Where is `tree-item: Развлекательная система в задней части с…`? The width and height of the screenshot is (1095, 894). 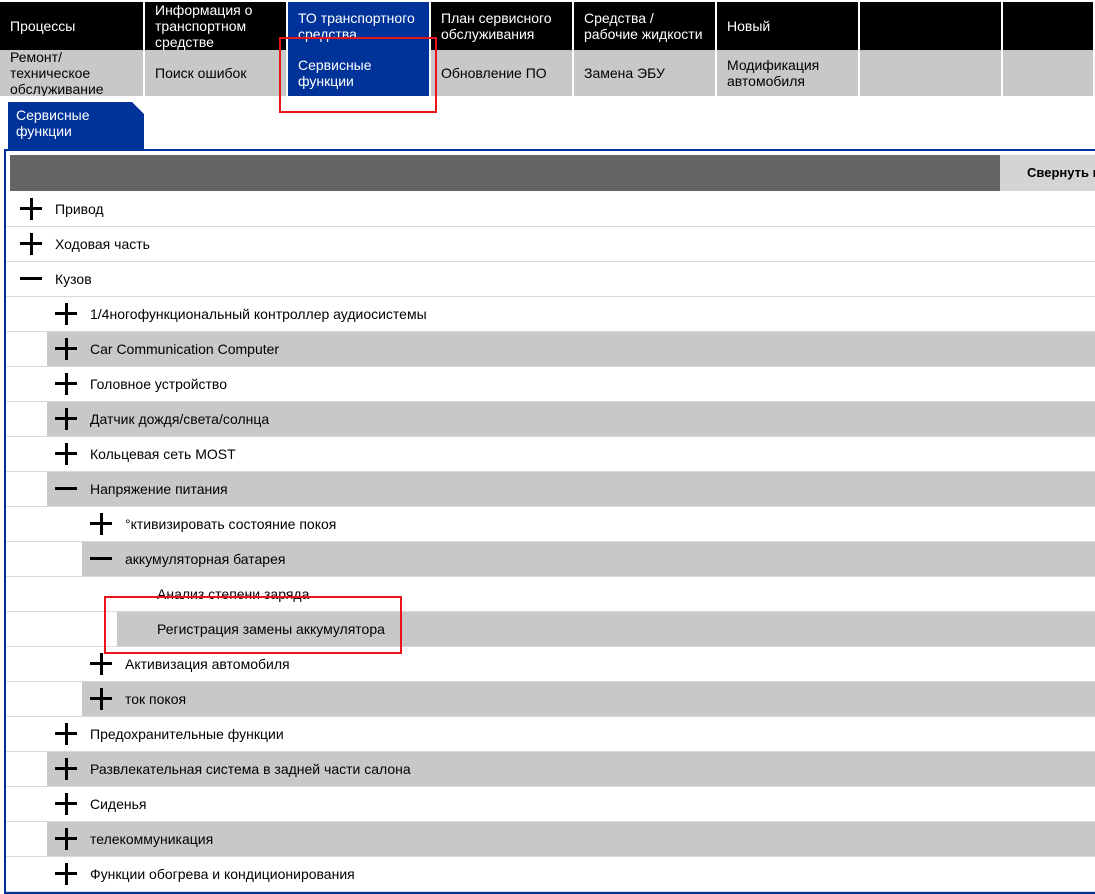
tree-item: Развлекательная система в задней части с… is located at coordinates (571, 769).